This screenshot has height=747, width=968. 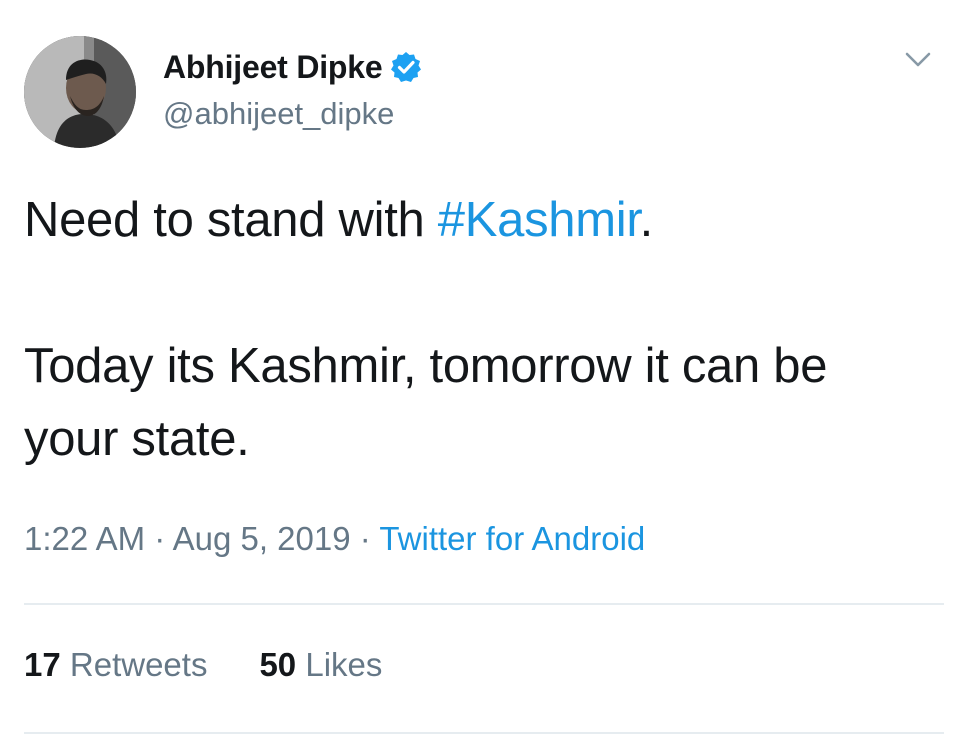 I want to click on likes-count: 50, so click(x=278, y=664).